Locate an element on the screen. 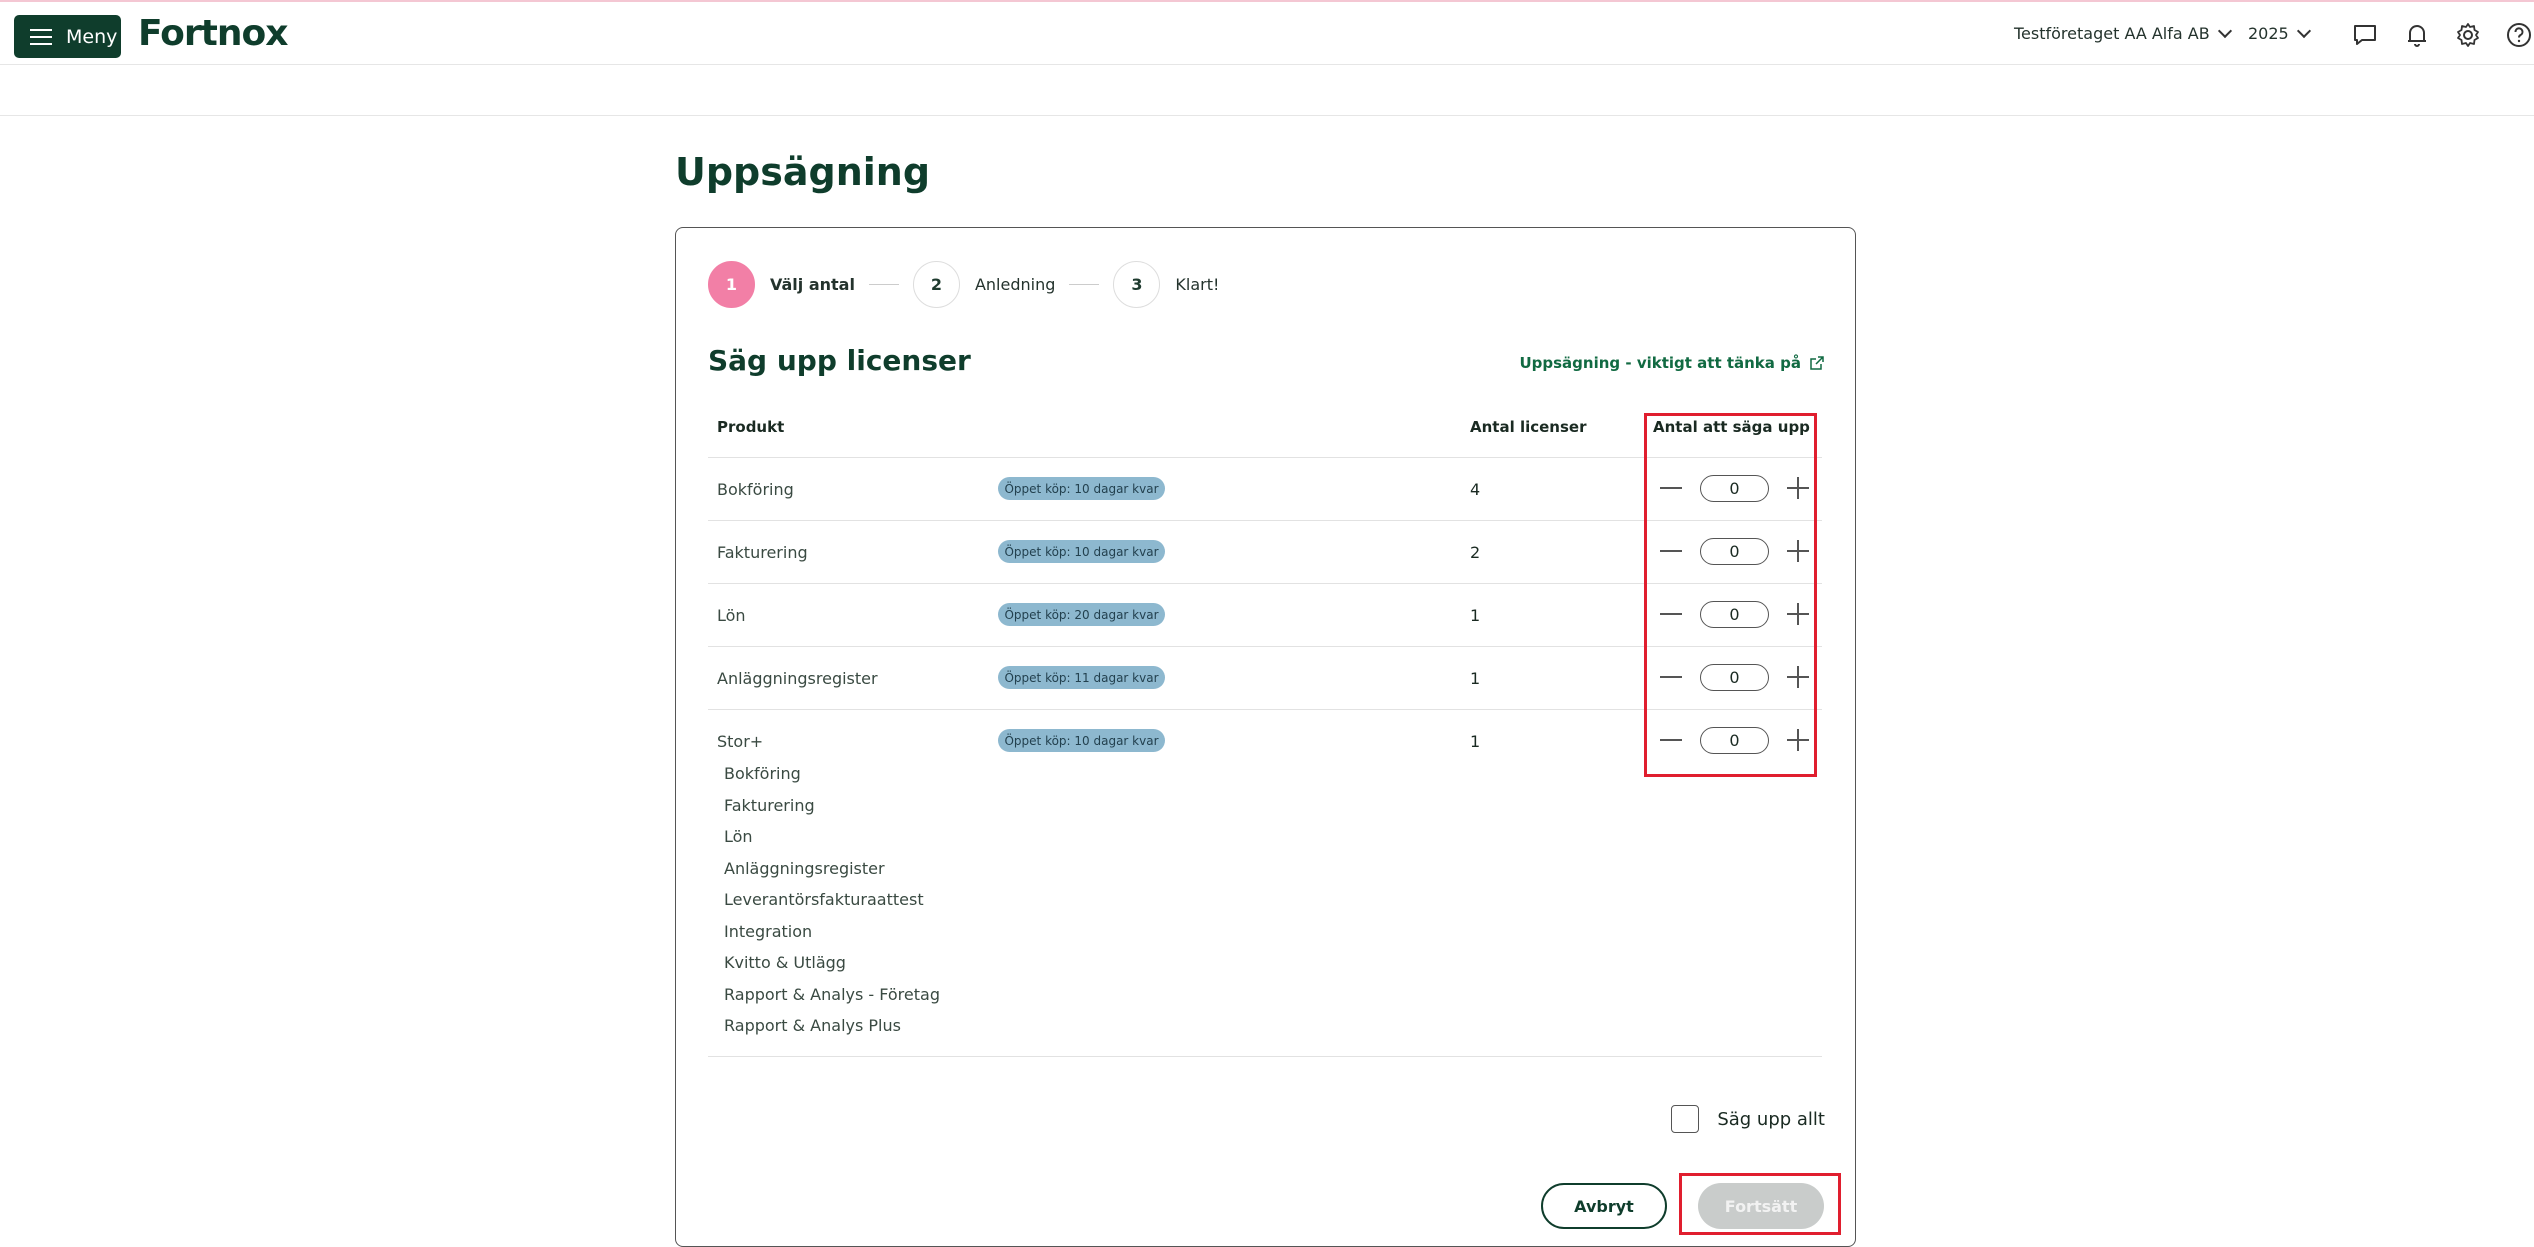 The image size is (2534, 1247). step-2-label: Anledning is located at coordinates (1015, 284).